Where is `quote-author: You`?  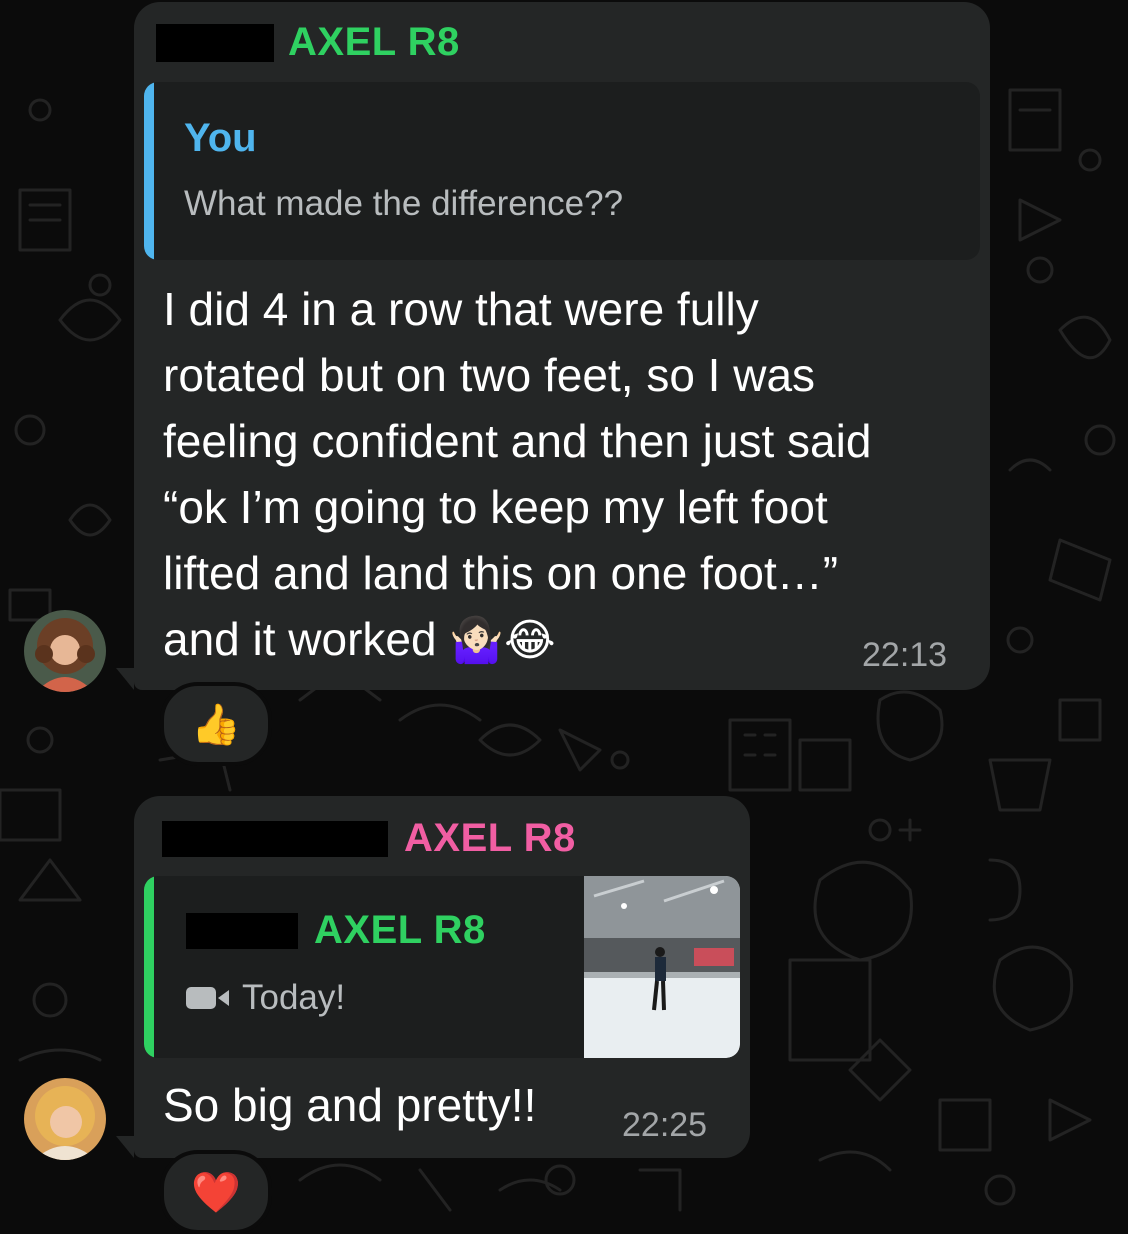 quote-author: You is located at coordinates (220, 138).